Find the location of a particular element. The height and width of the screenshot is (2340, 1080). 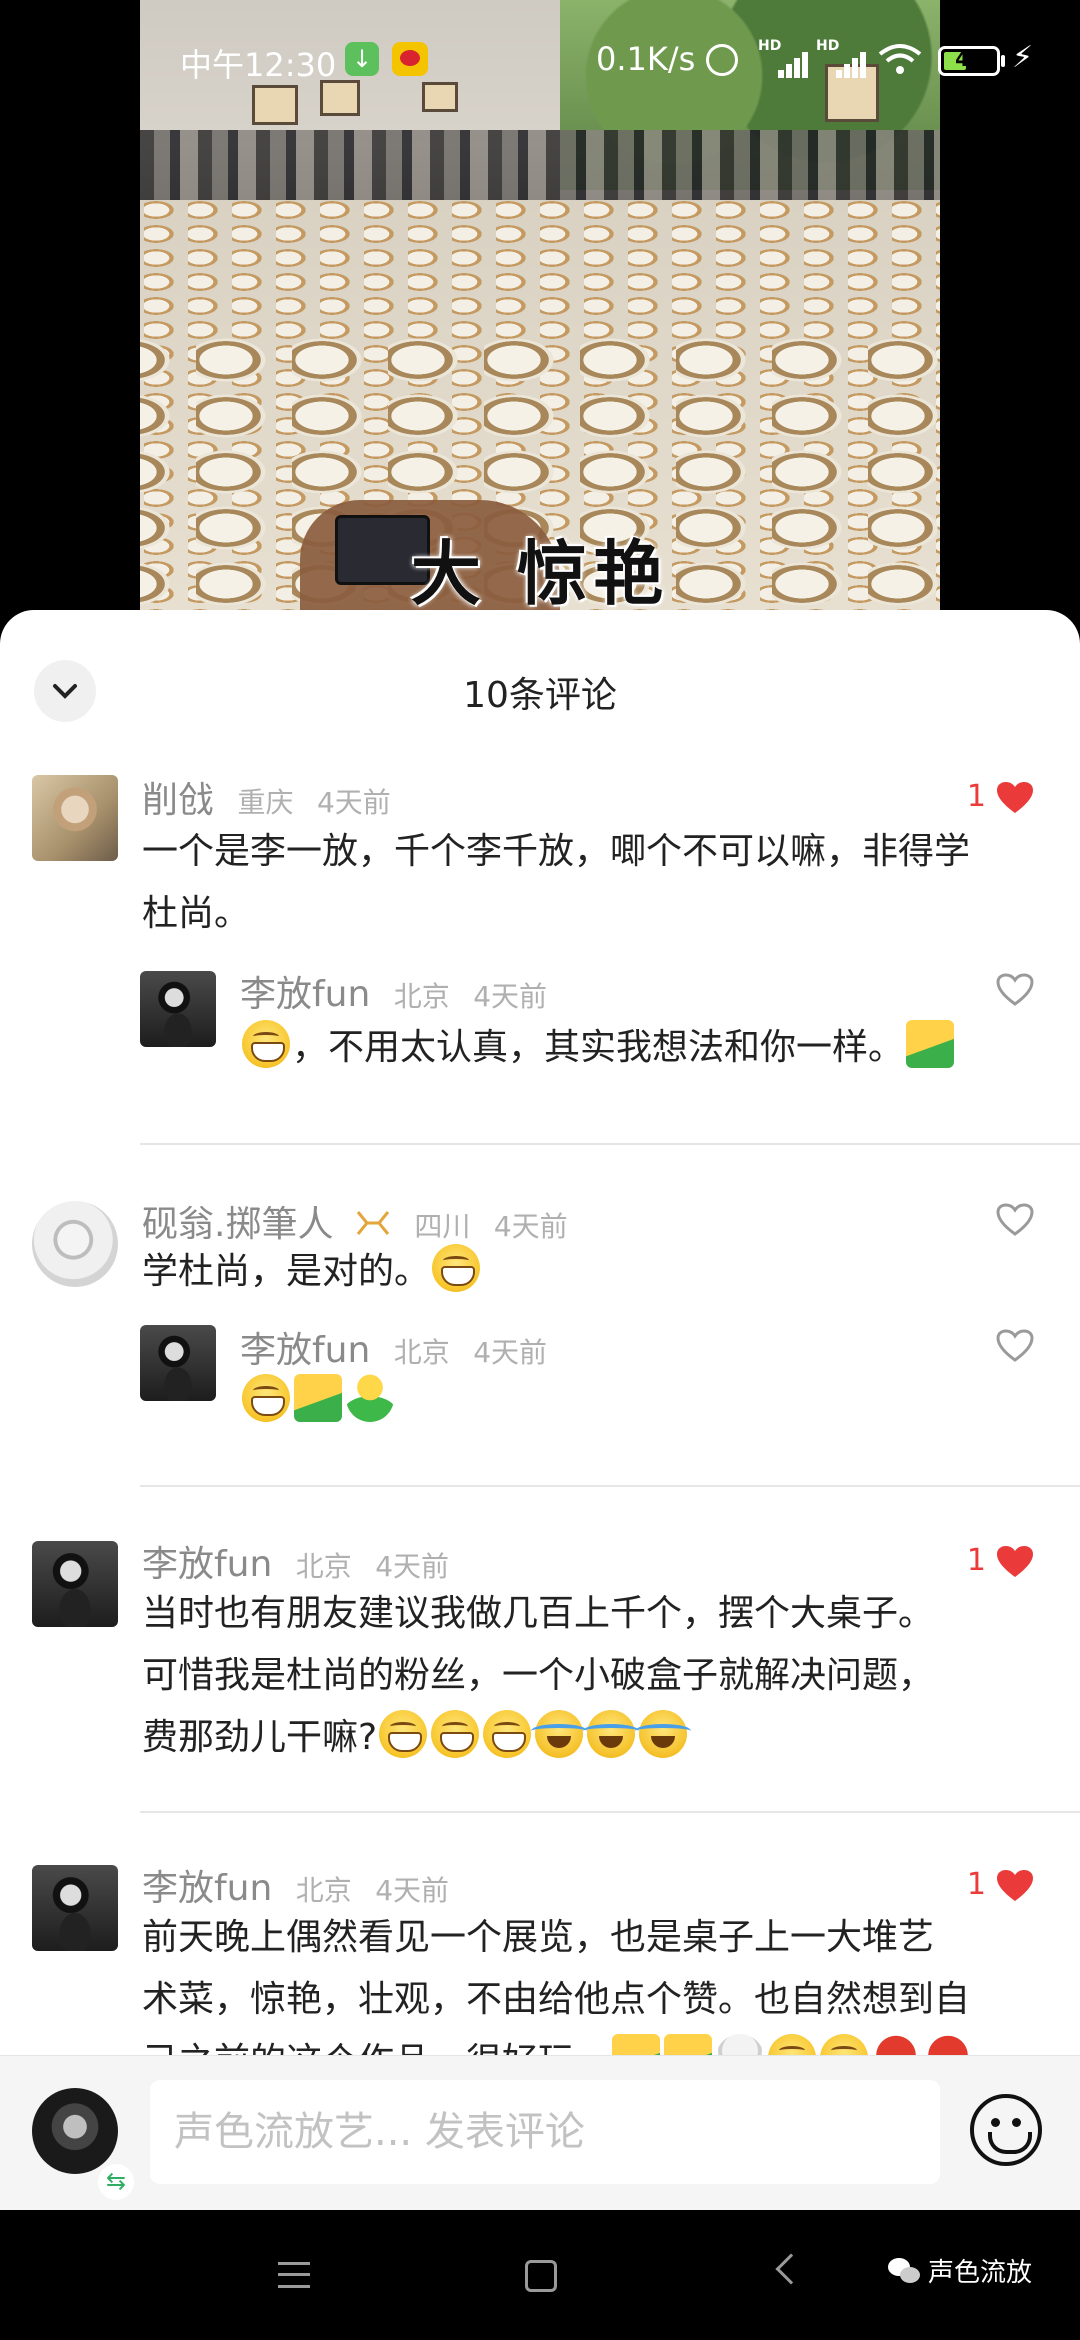

wechat-watermark: 声色流放 is located at coordinates (960, 2270).